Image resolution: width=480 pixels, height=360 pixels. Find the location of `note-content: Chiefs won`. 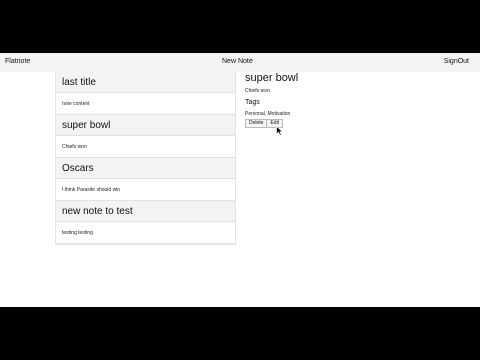

note-content: Chiefs won is located at coordinates (74, 146).